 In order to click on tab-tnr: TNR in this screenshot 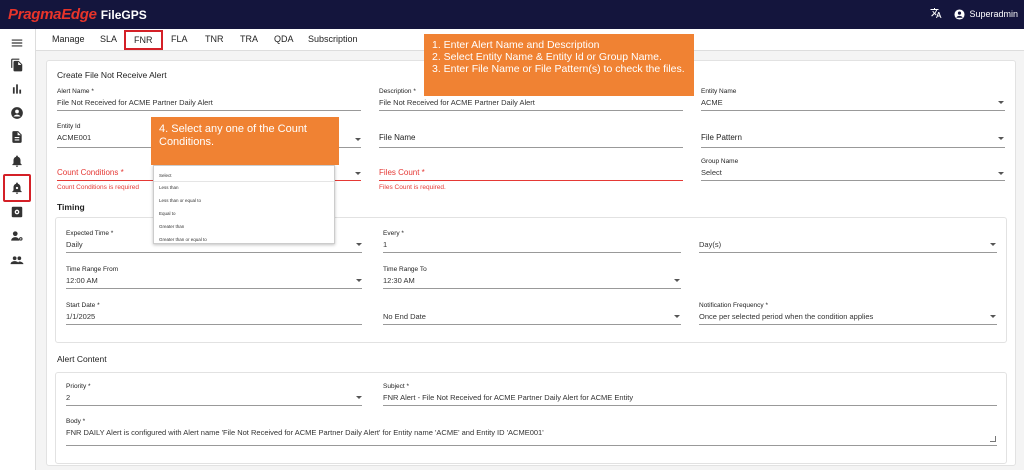, I will do `click(214, 39)`.